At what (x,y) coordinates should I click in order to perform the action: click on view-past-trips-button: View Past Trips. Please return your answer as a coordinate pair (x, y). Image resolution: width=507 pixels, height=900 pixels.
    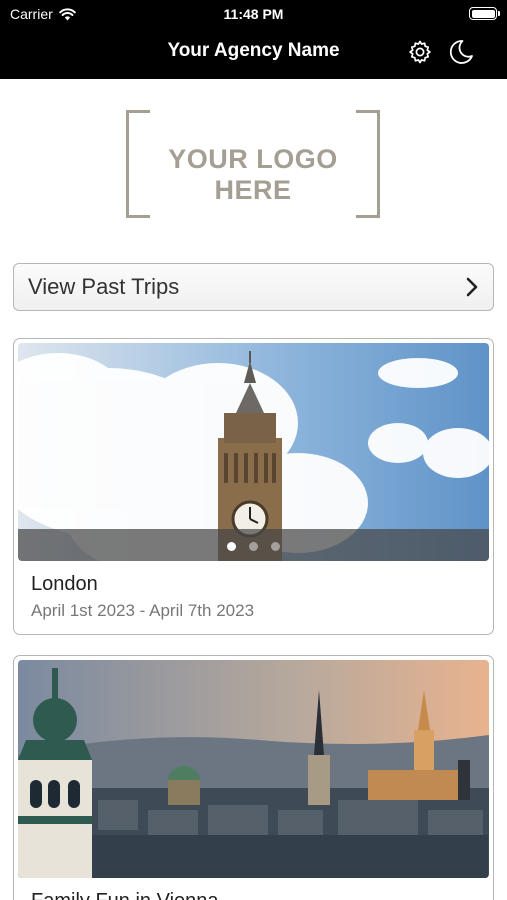
    Looking at the image, I should click on (253, 287).